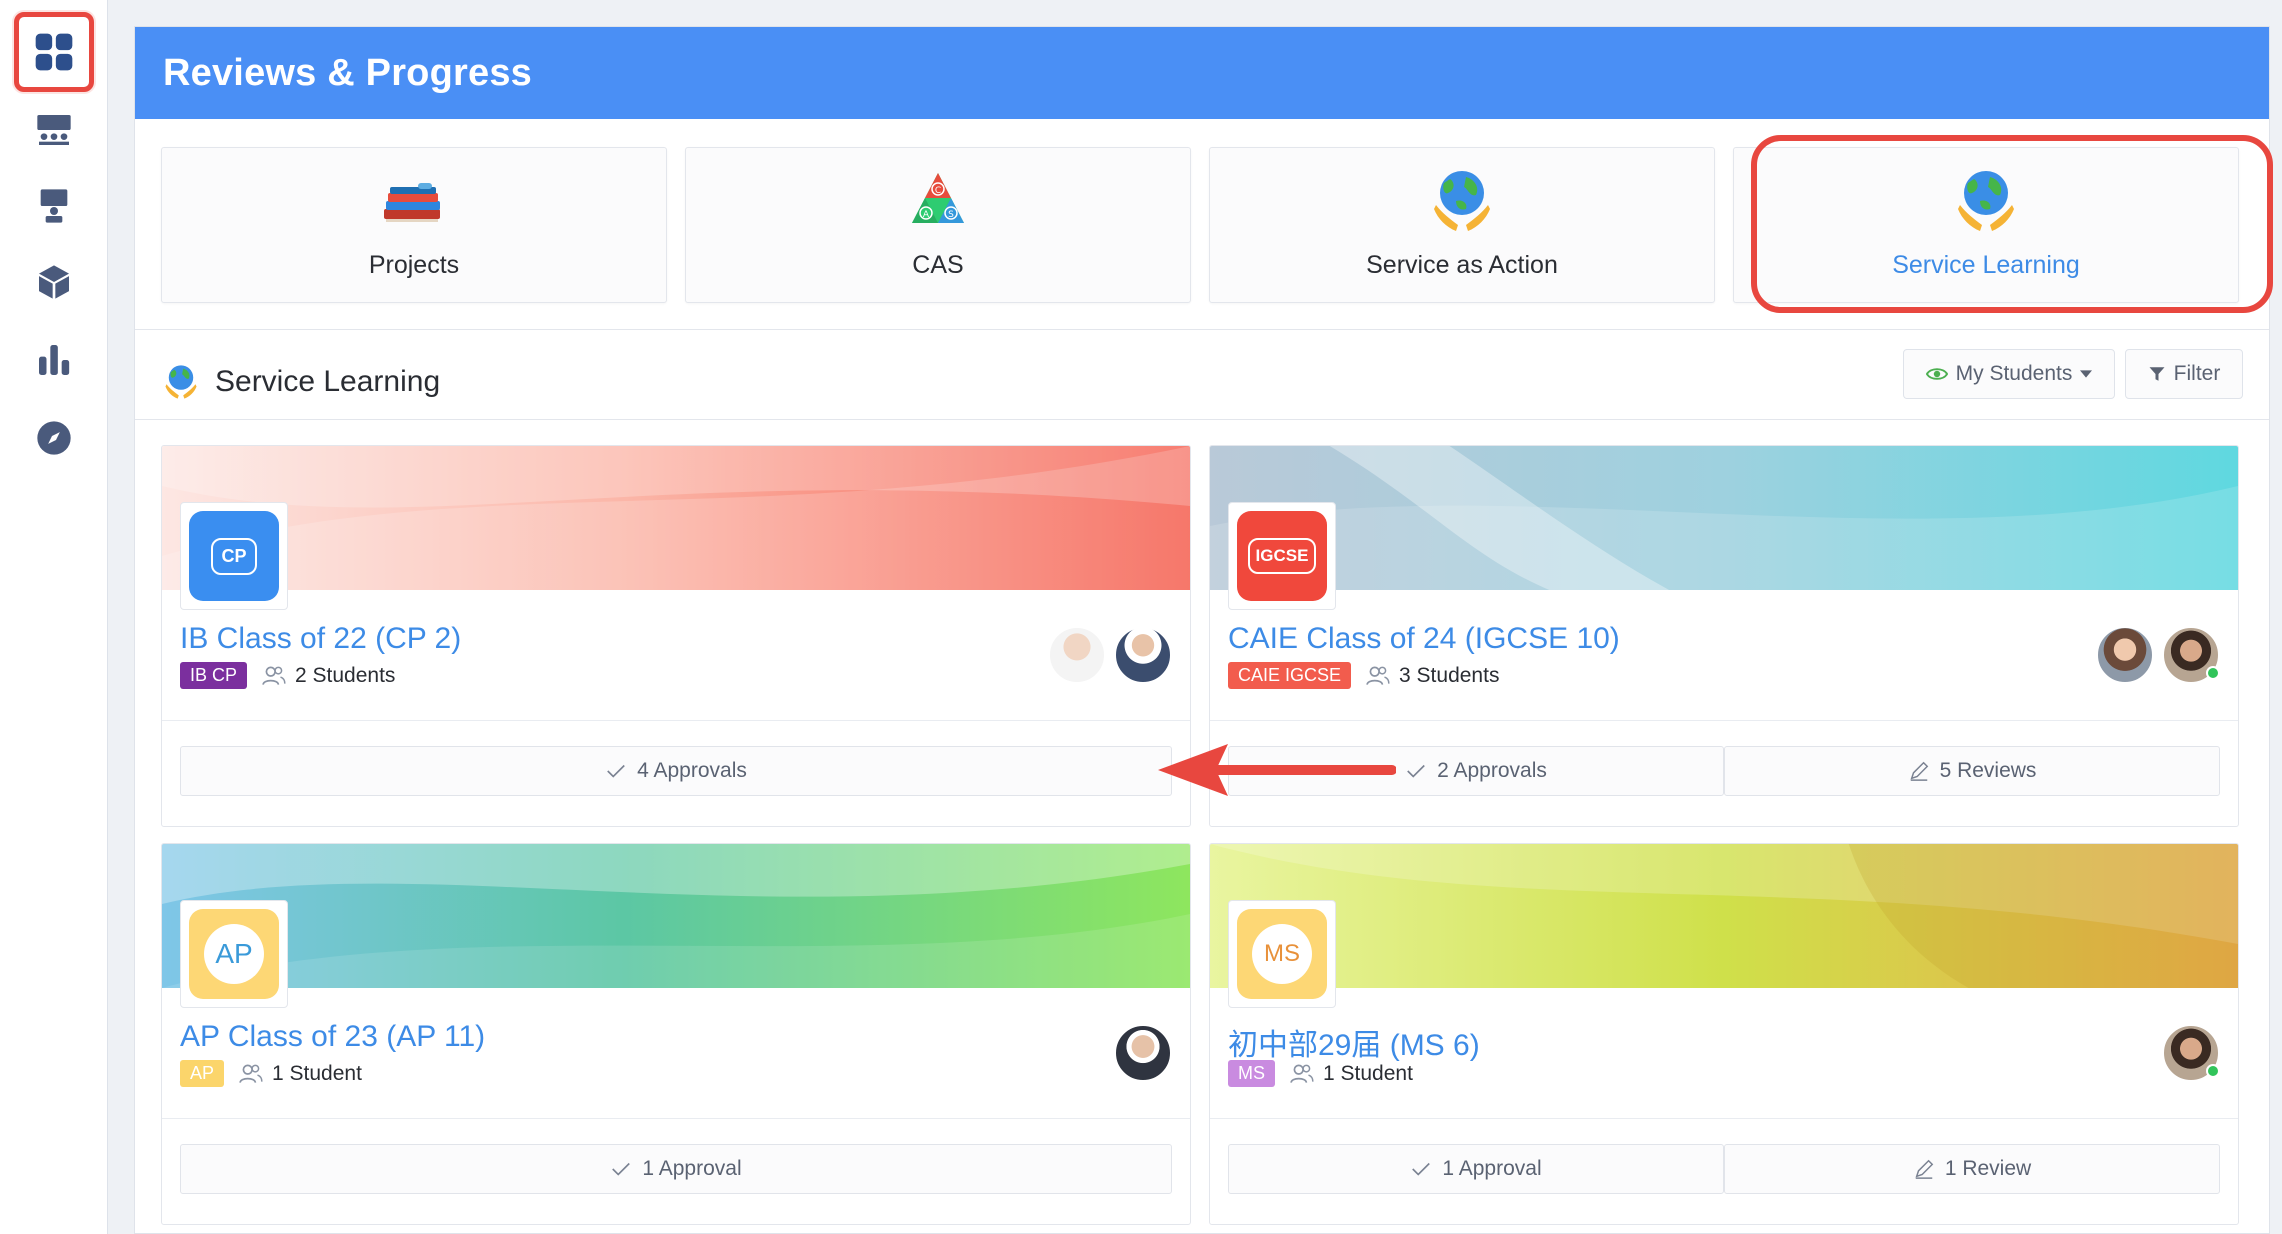 The width and height of the screenshot is (2282, 1234). I want to click on cas-triangle-icon: C A S, so click(938, 201).